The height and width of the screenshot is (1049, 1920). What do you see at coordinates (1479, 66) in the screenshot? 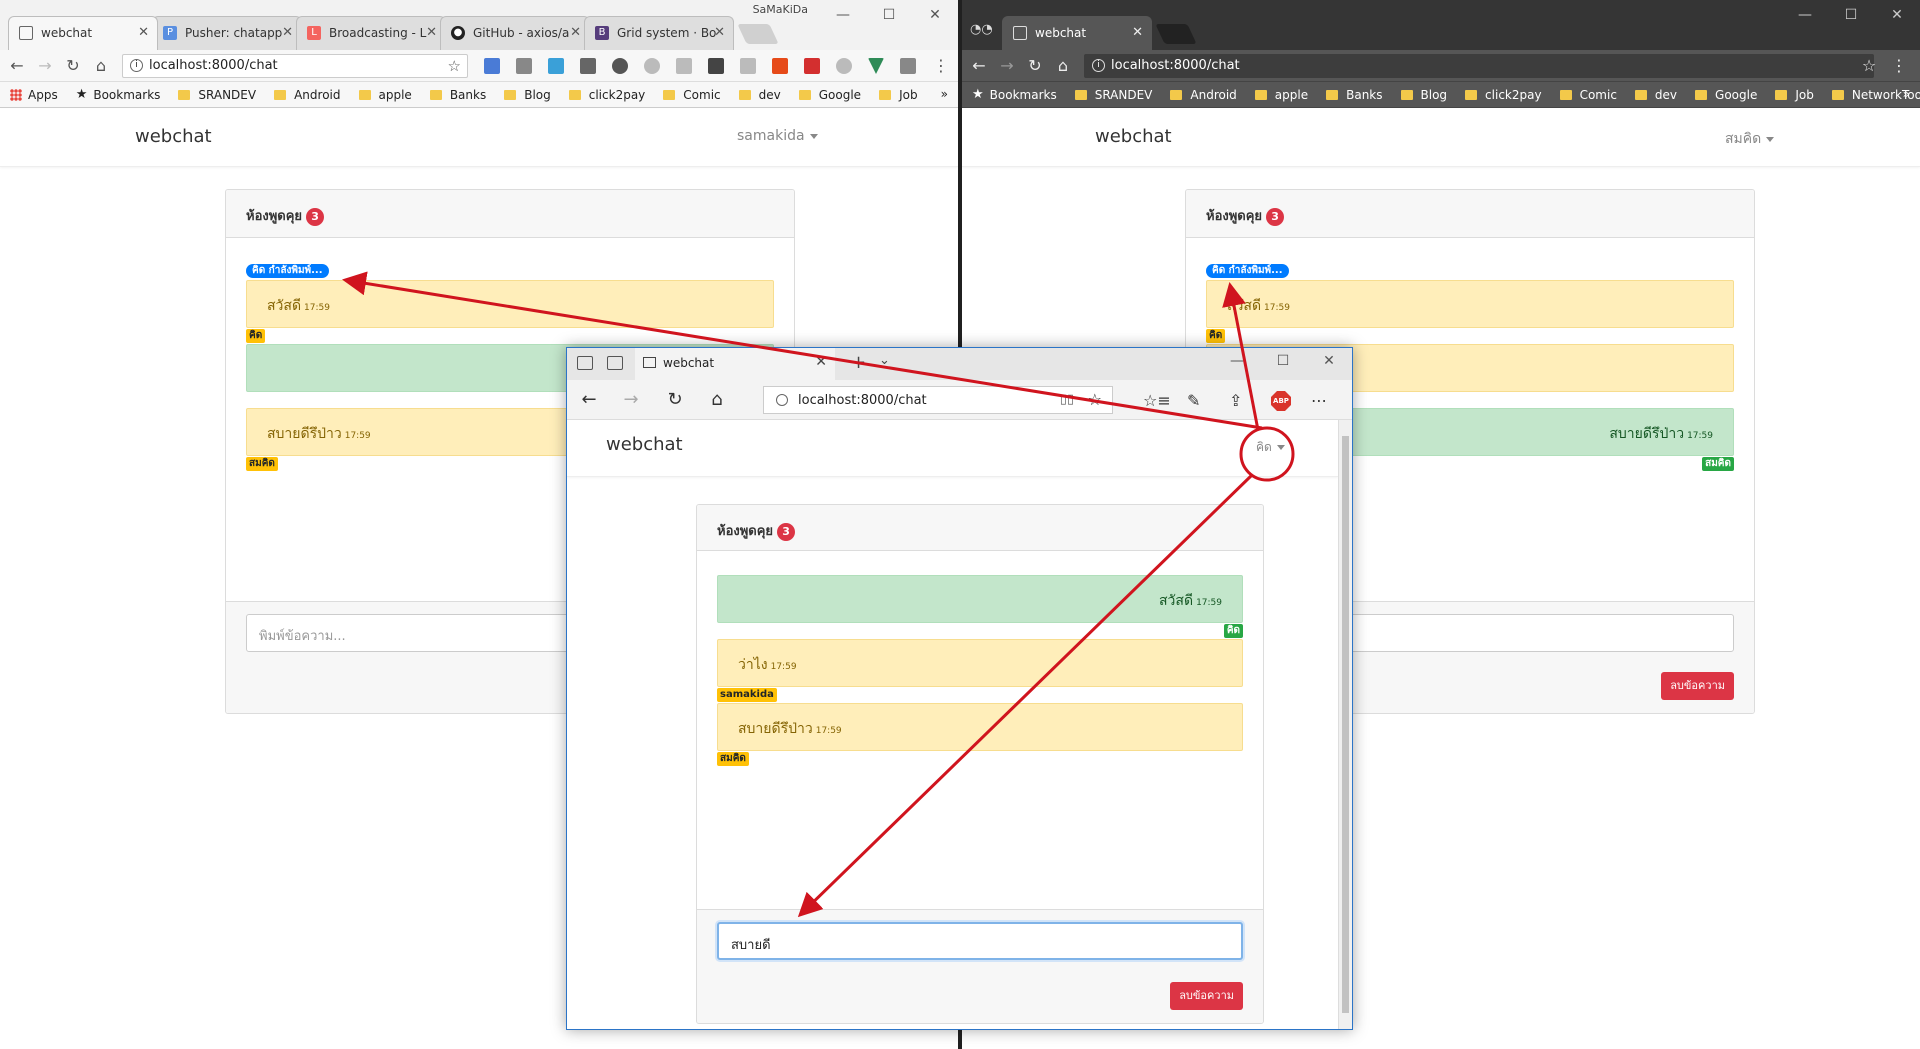
I see `address-bar: i localhost:8000/chat` at bounding box center [1479, 66].